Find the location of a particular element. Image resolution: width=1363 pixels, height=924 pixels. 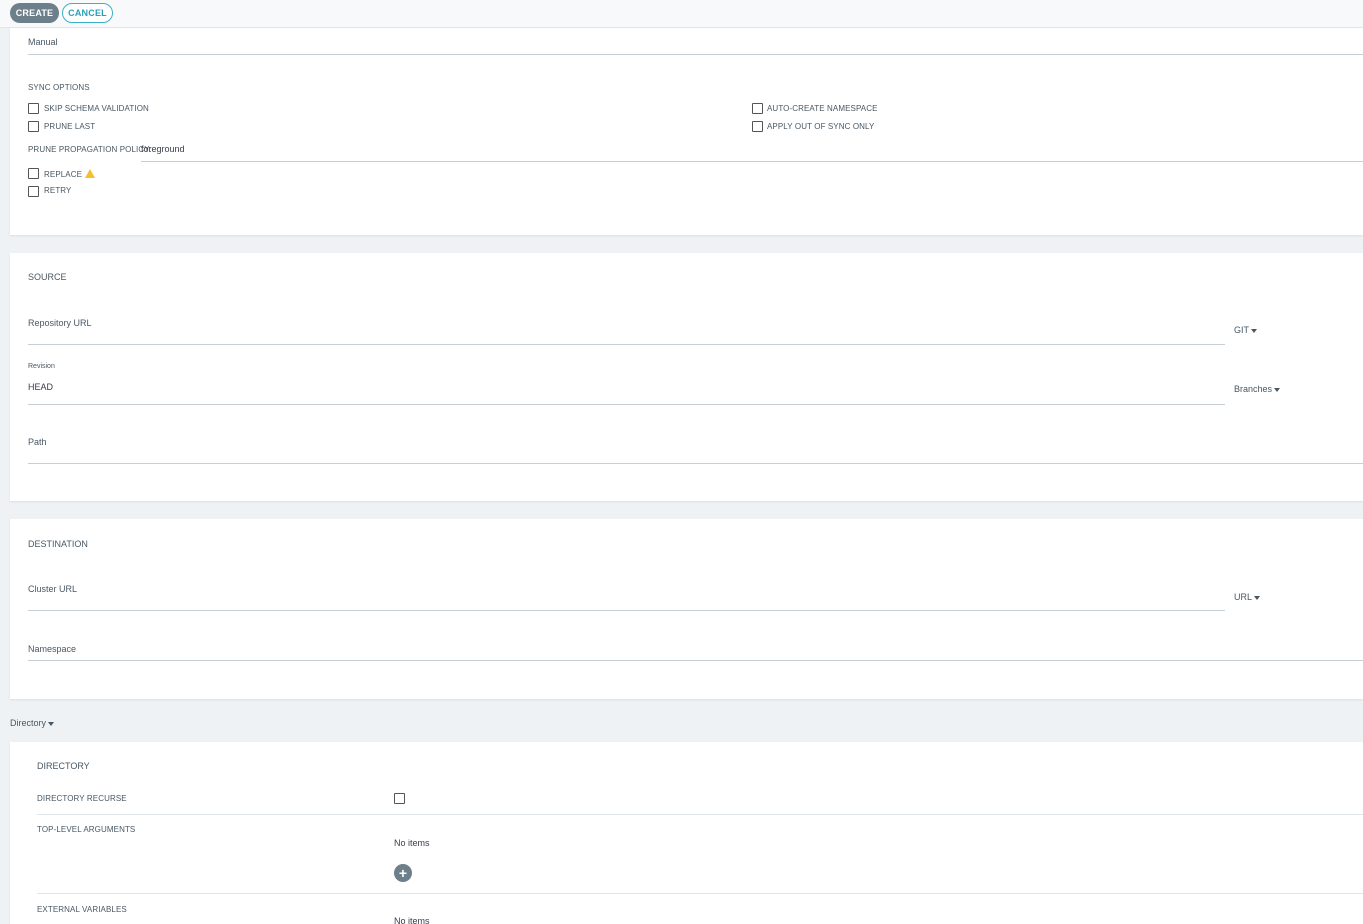

auto-create-namespace-checkbox is located at coordinates (757, 108).